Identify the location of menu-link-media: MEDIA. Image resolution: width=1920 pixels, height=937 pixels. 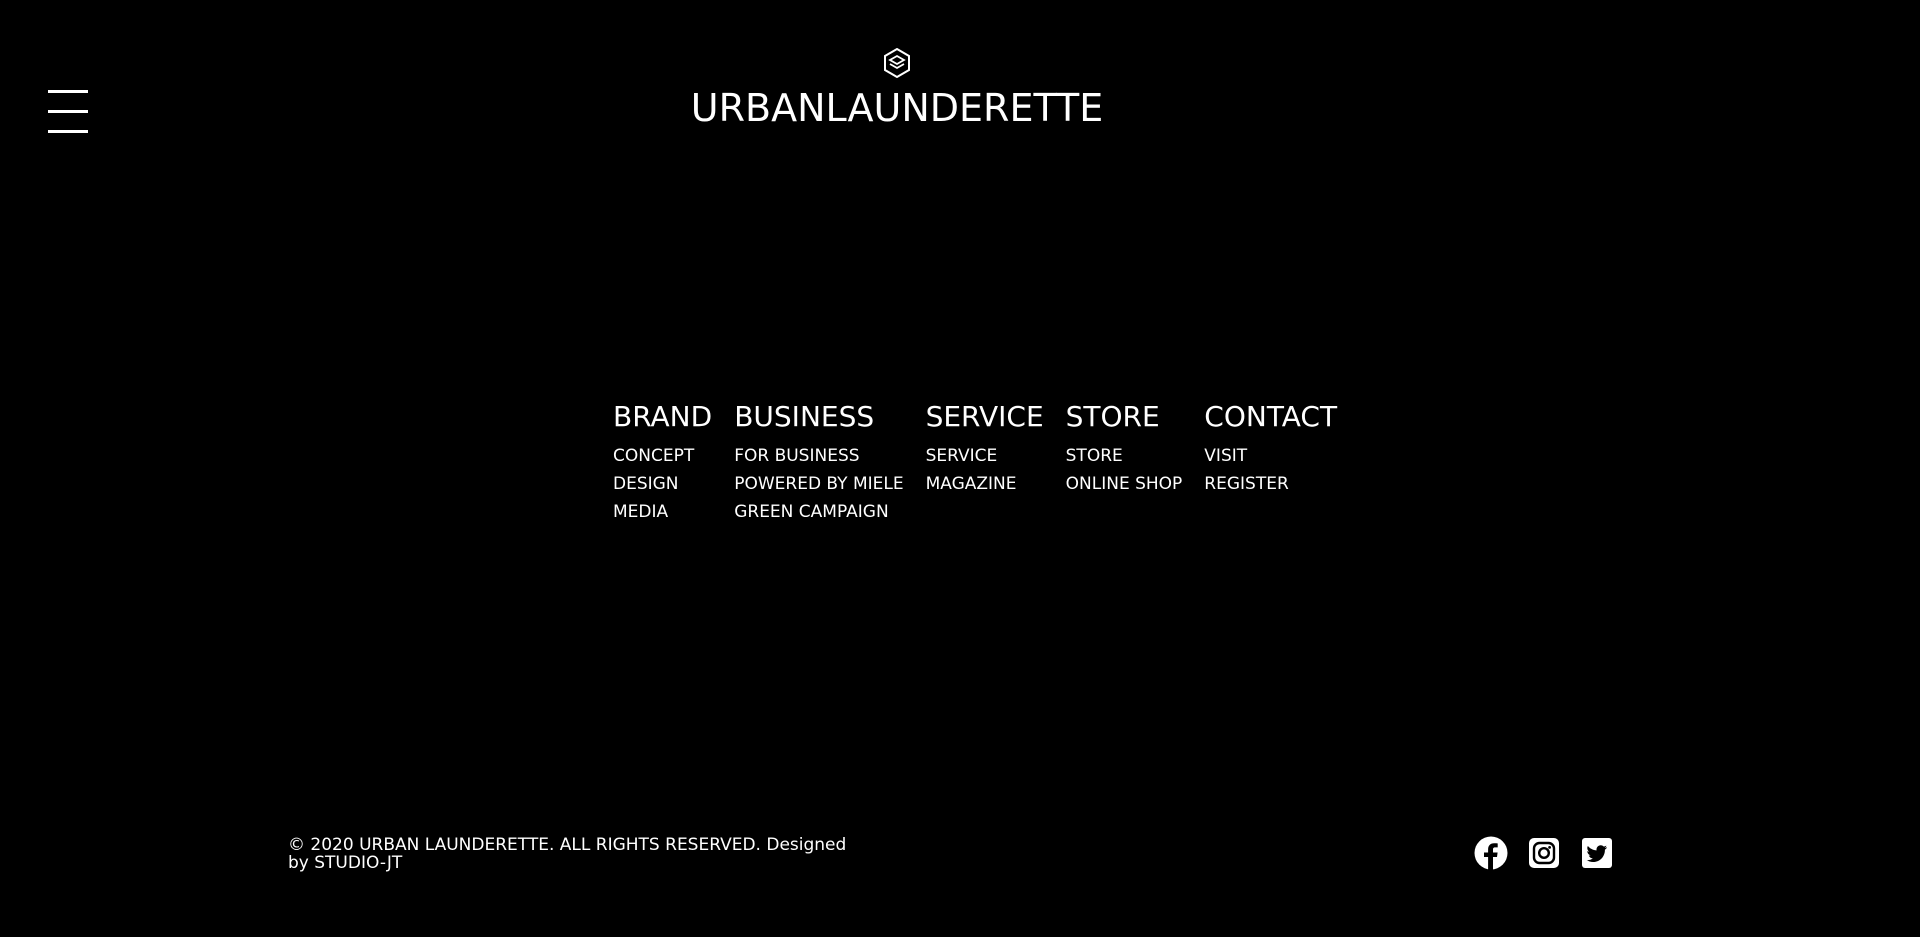
(662, 512).